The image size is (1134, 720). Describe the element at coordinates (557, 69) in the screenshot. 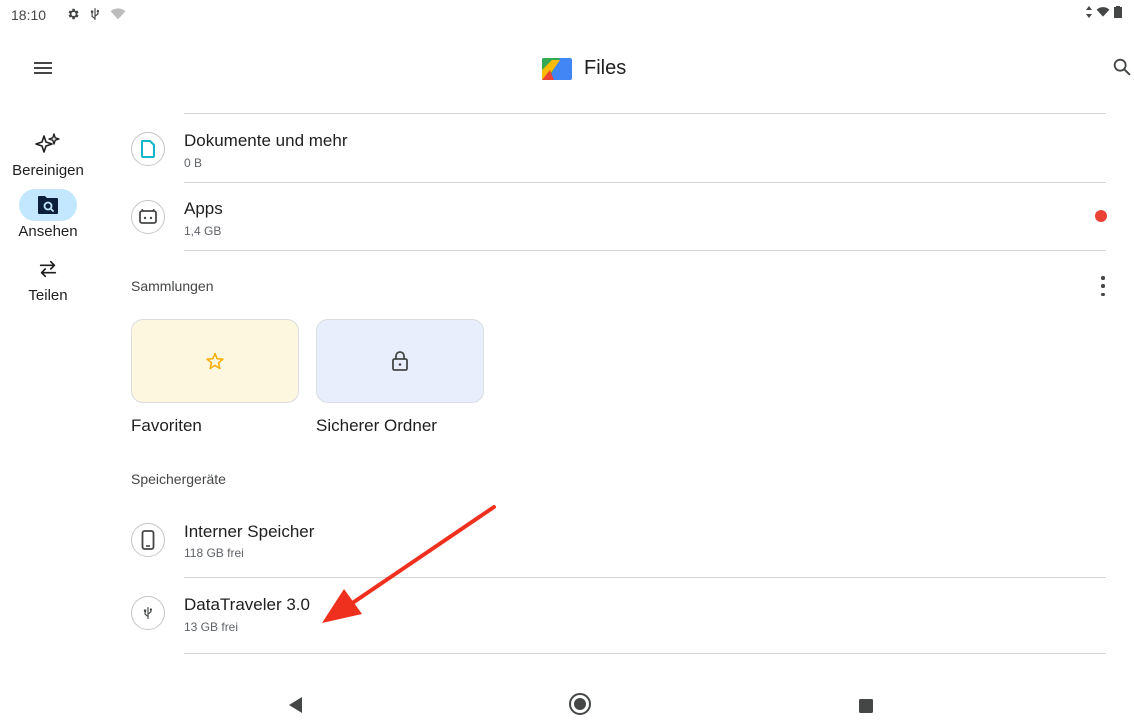

I see `files-logo-icon` at that location.